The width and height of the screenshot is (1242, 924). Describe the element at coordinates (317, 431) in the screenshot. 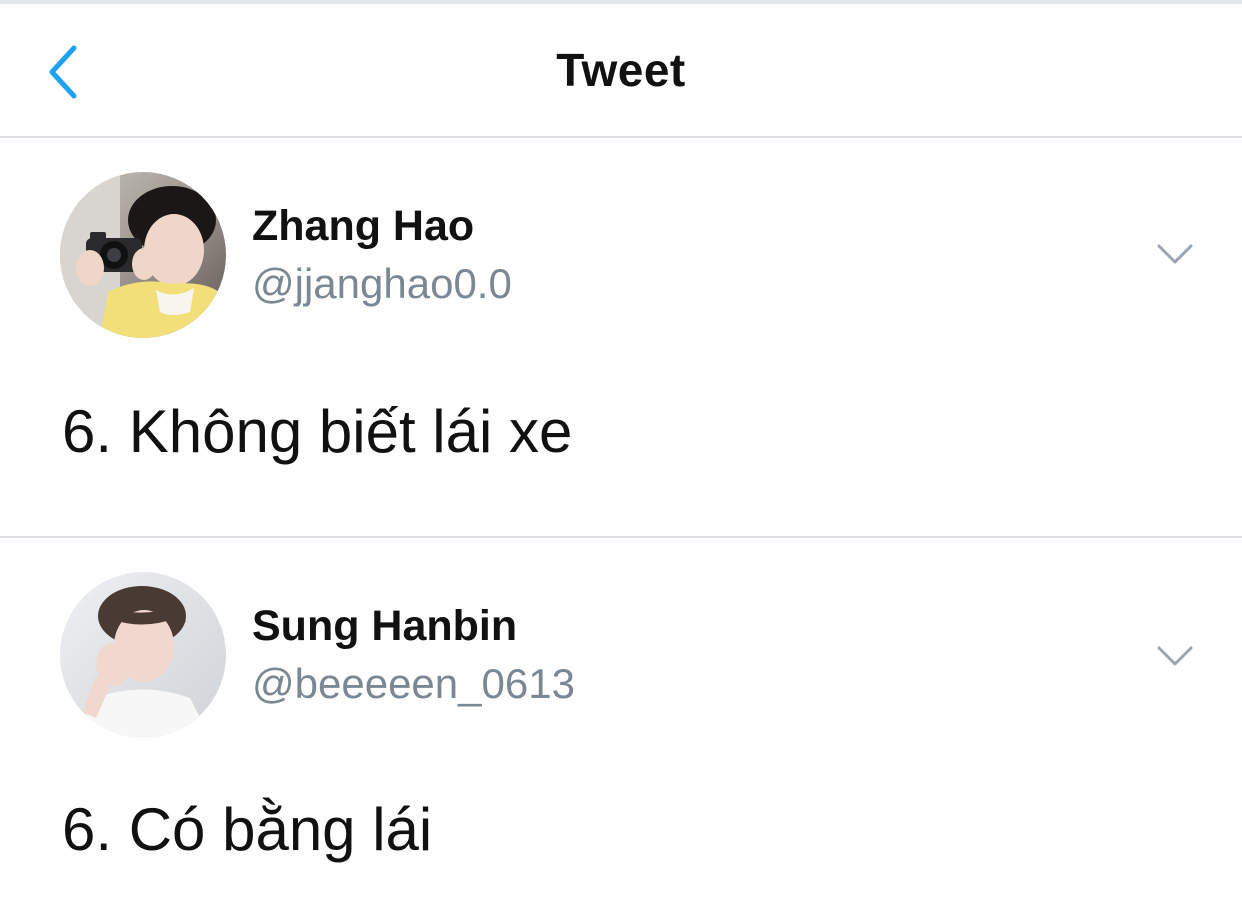

I see `tweet-text: 6. Không biết lái xe` at that location.